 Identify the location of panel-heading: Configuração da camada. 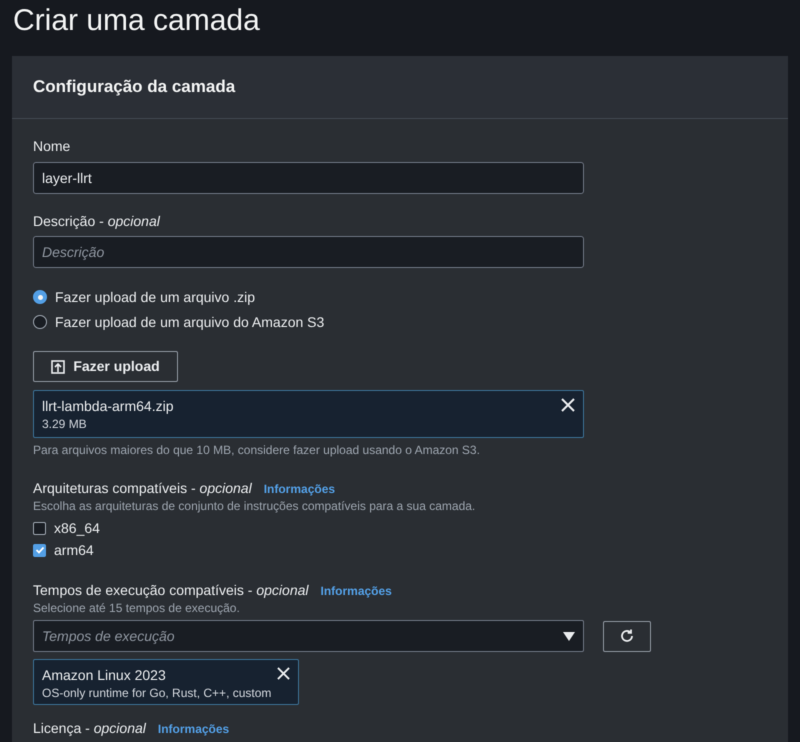
(134, 87).